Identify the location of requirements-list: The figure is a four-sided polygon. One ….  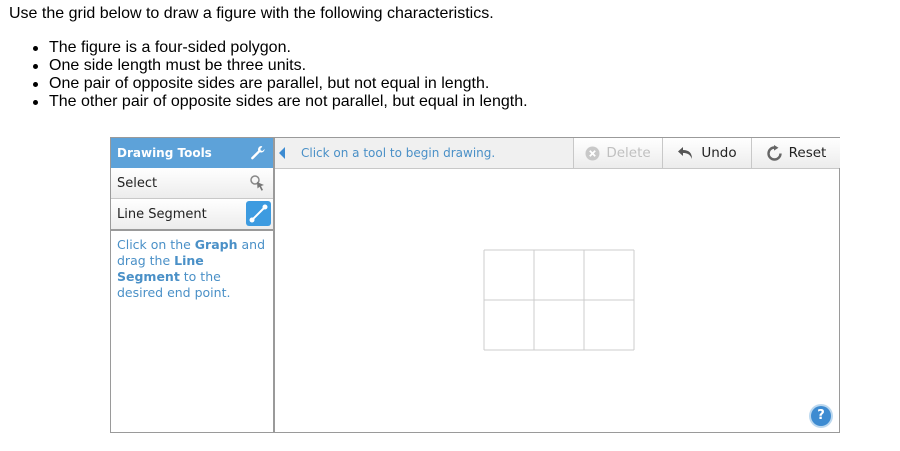
(280, 75).